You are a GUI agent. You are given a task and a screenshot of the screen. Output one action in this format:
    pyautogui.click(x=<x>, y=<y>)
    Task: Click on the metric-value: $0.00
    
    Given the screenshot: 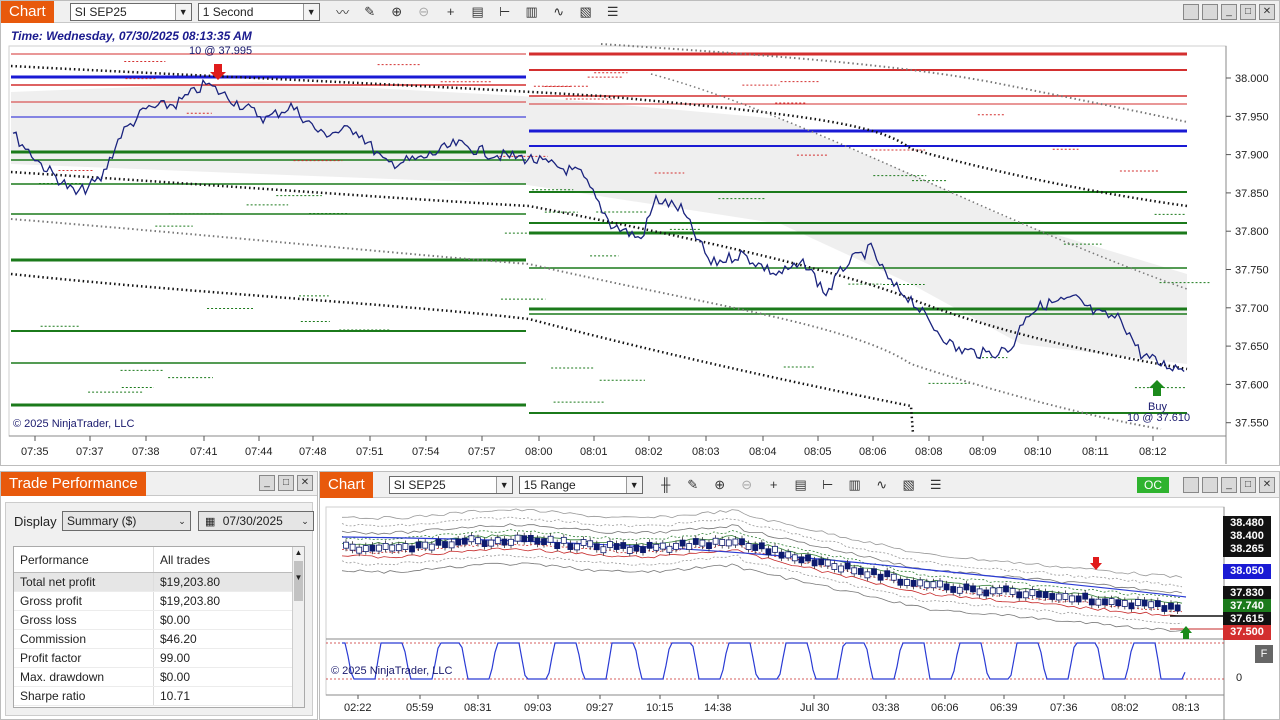 What is the action you would take?
    pyautogui.click(x=175, y=620)
    